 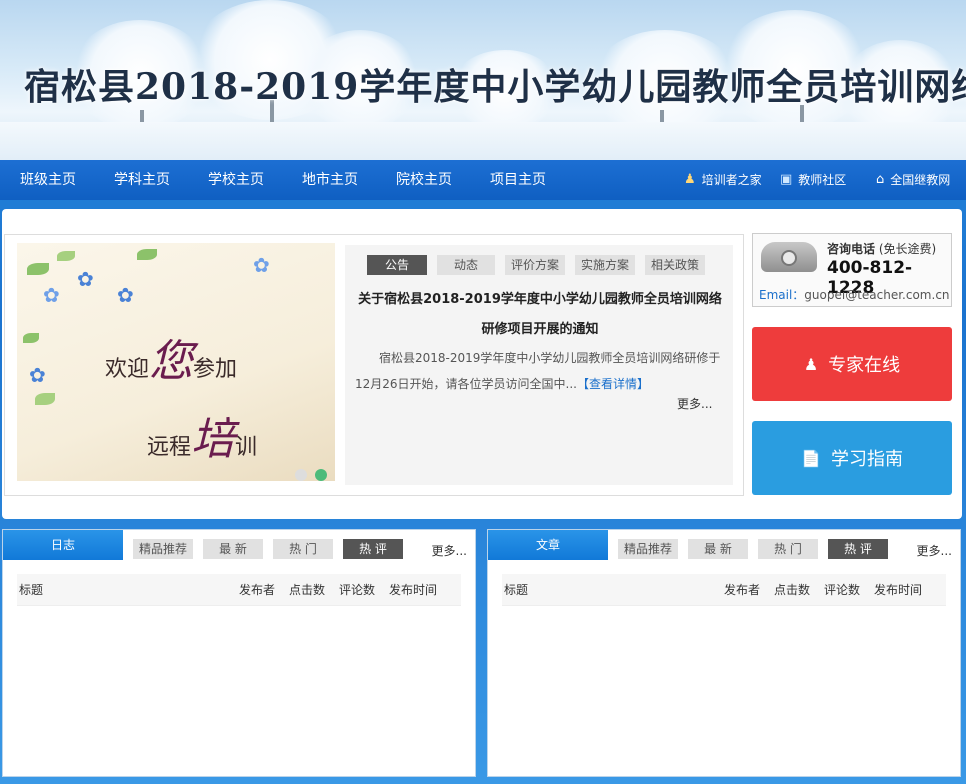 What do you see at coordinates (731, 180) in the screenshot?
I see `nav-trainer-home-label: 培训者之家` at bounding box center [731, 180].